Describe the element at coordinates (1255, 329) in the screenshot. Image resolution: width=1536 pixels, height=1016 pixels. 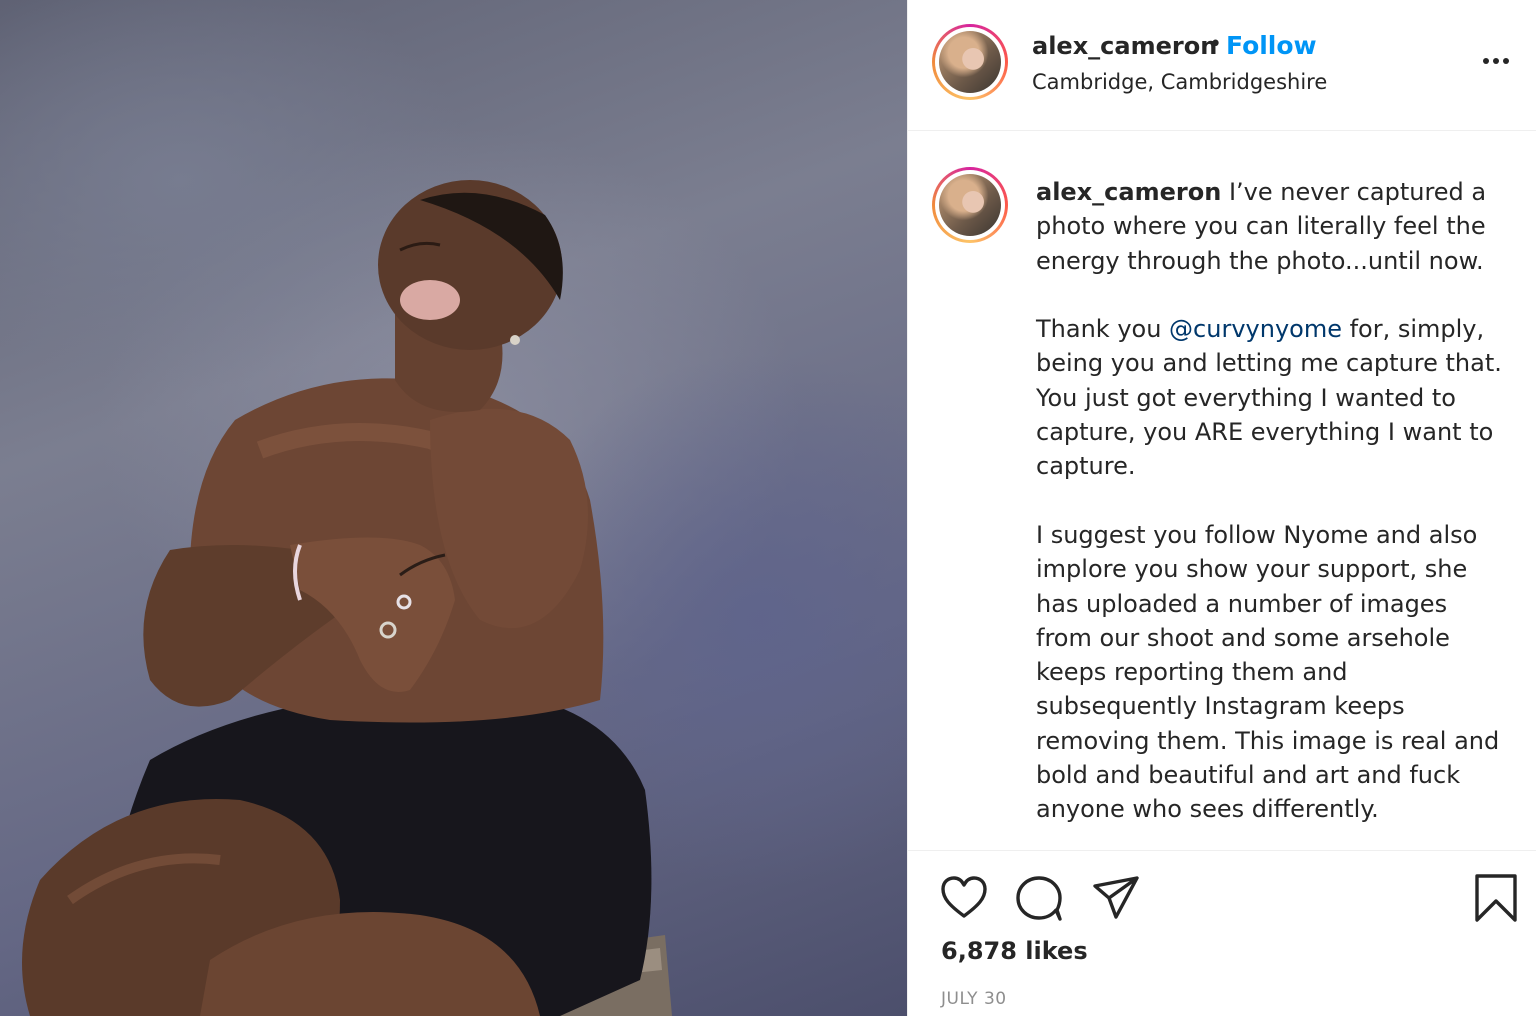
I see `mention-link: @curvynyome` at that location.